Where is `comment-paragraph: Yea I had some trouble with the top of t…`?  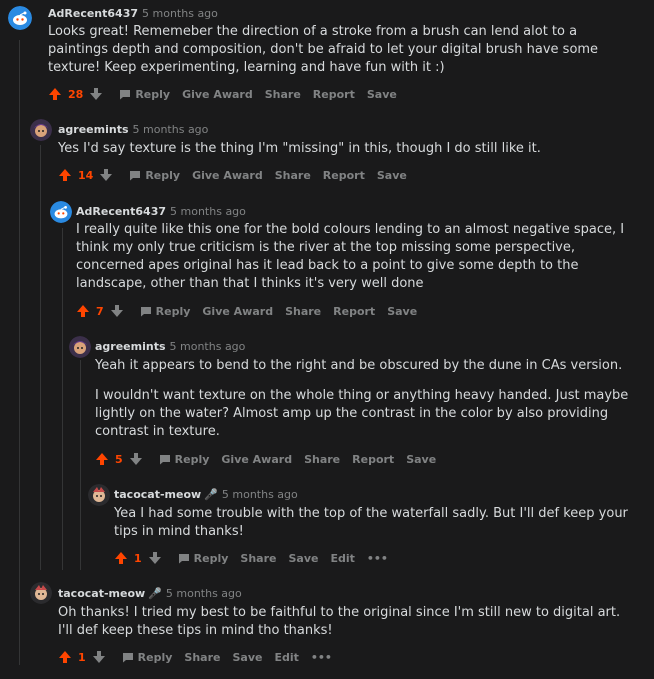
comment-paragraph: Yea I had some trouble with the top of t… is located at coordinates (371, 522).